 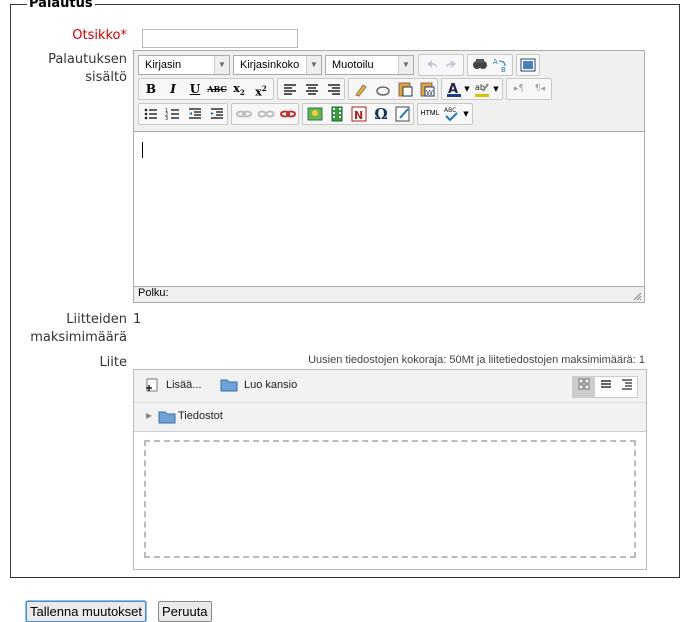 I want to click on format-value: Muotoilu, so click(x=353, y=65).